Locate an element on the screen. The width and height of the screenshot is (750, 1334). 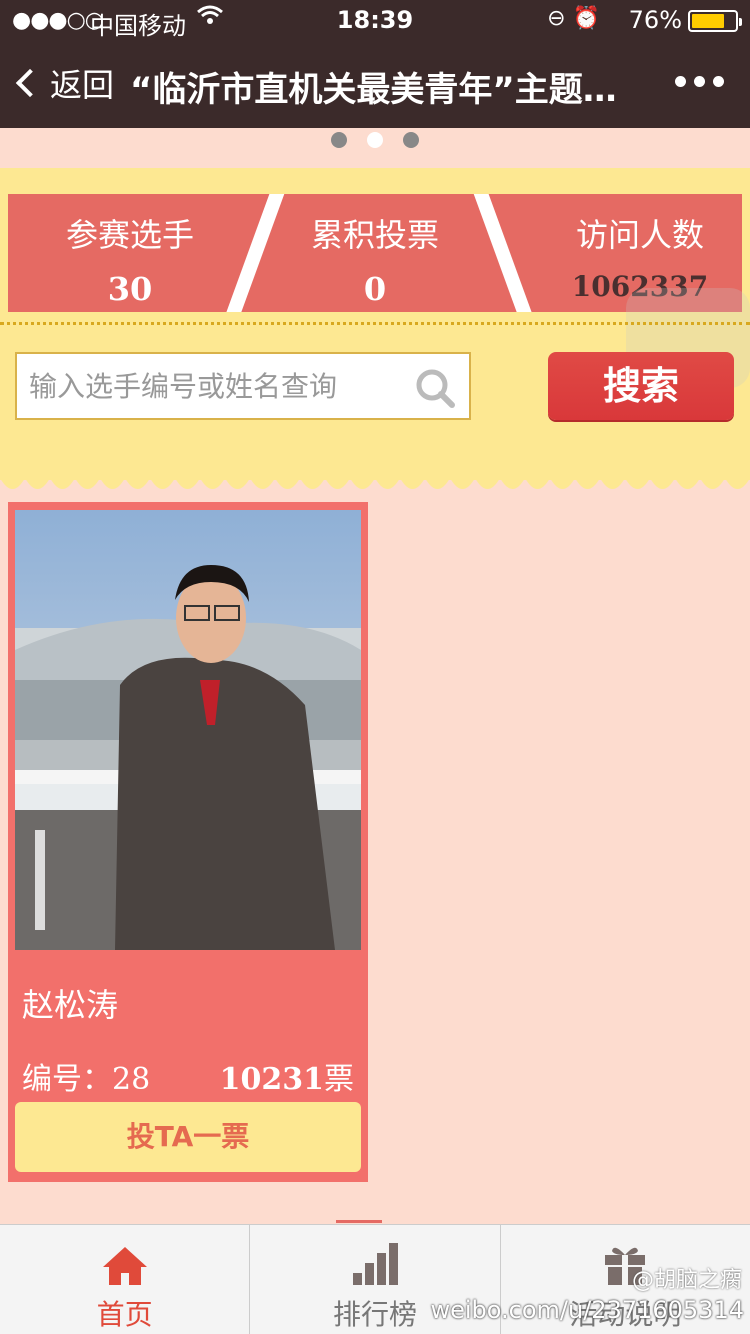
home-icon is located at coordinates (124, 1256).